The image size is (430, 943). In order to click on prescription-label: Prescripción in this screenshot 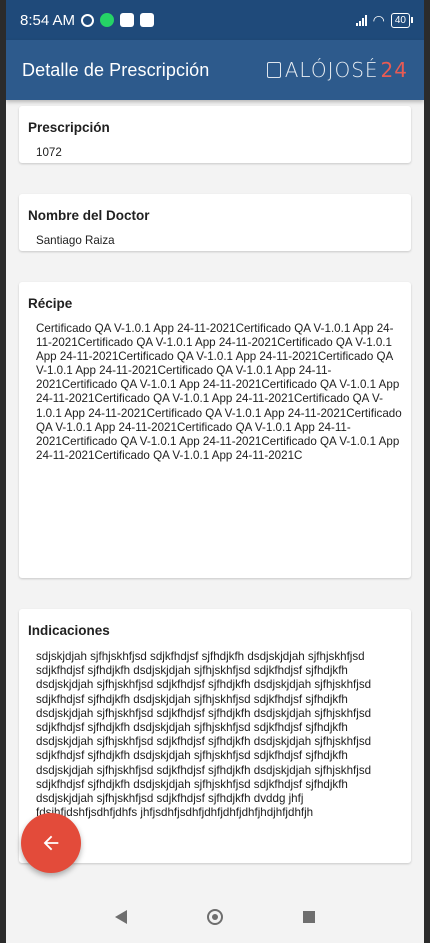, I will do `click(69, 127)`.